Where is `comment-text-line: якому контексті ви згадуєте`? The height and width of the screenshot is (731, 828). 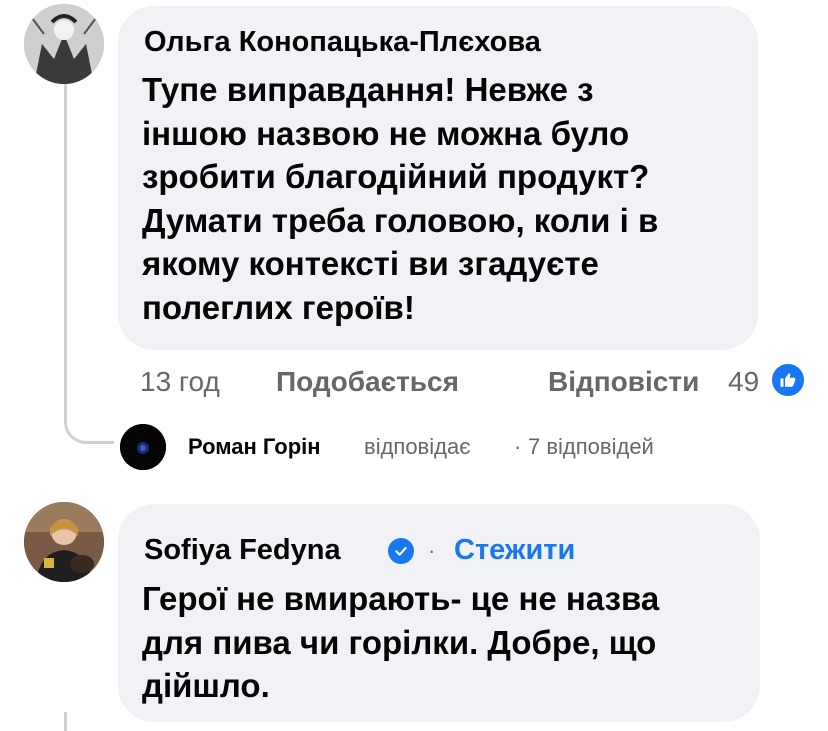
comment-text-line: якому контексті ви згадуєте is located at coordinates (370, 263).